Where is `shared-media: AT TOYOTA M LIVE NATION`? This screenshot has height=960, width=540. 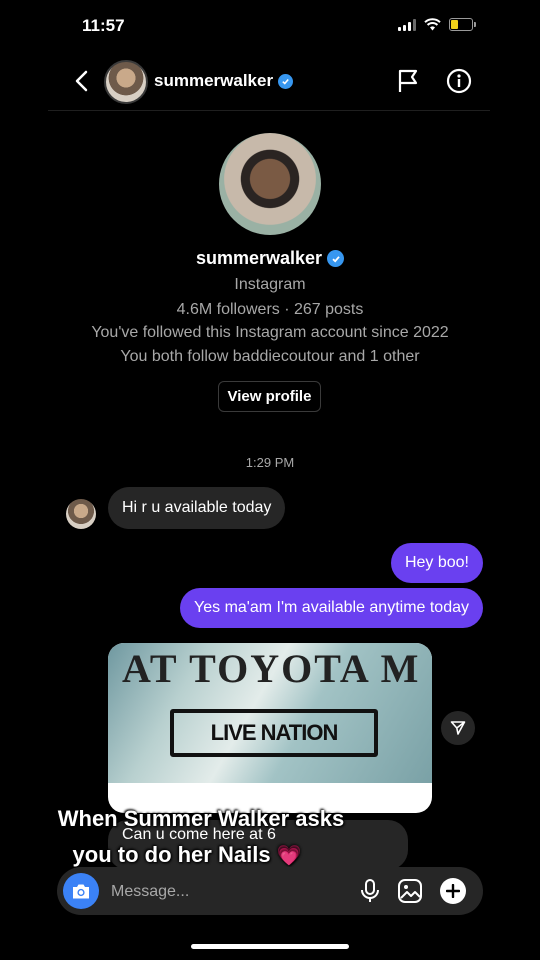 shared-media: AT TOYOTA M LIVE NATION is located at coordinates (270, 728).